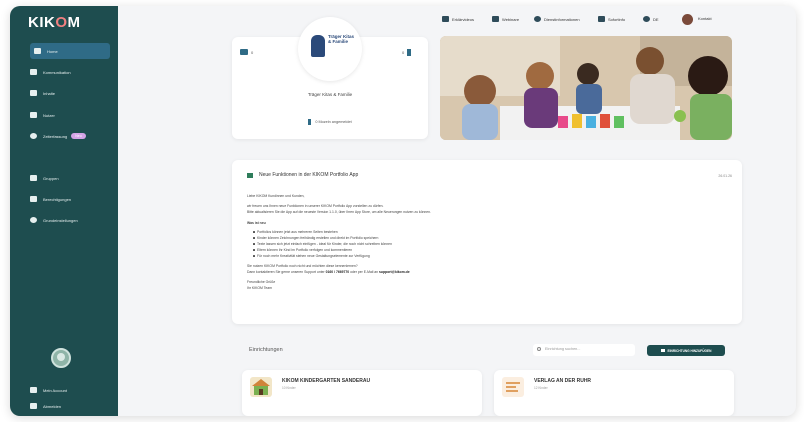 This screenshot has height=422, width=804. I want to click on topbar-item-label: Dienstinformationen, so click(562, 19).